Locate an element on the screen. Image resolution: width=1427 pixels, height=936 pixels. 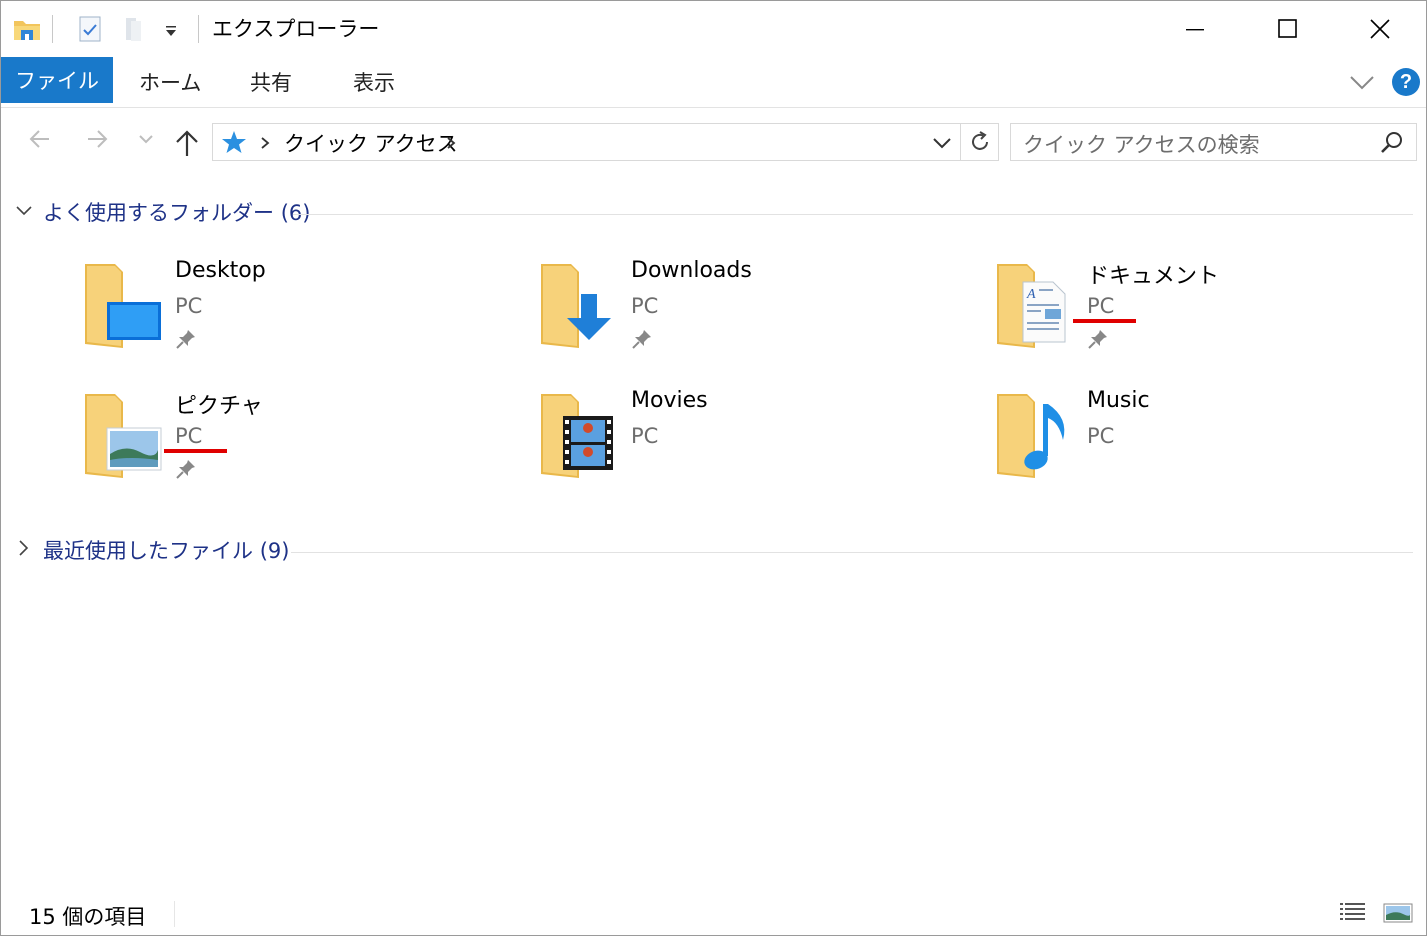
up-arrow-icon is located at coordinates (187, 145).